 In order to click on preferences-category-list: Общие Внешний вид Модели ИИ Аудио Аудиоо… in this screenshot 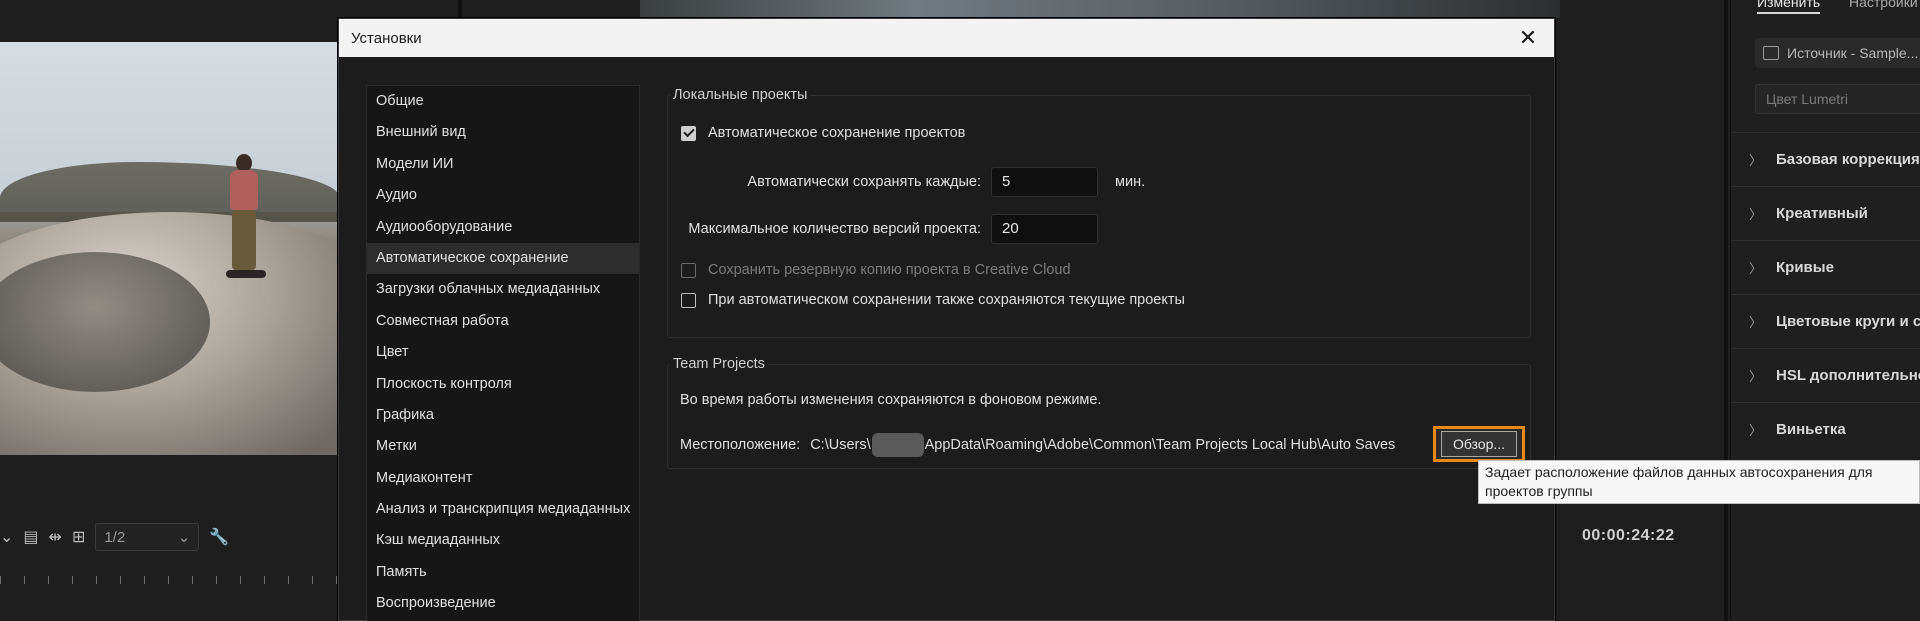, I will do `click(503, 353)`.